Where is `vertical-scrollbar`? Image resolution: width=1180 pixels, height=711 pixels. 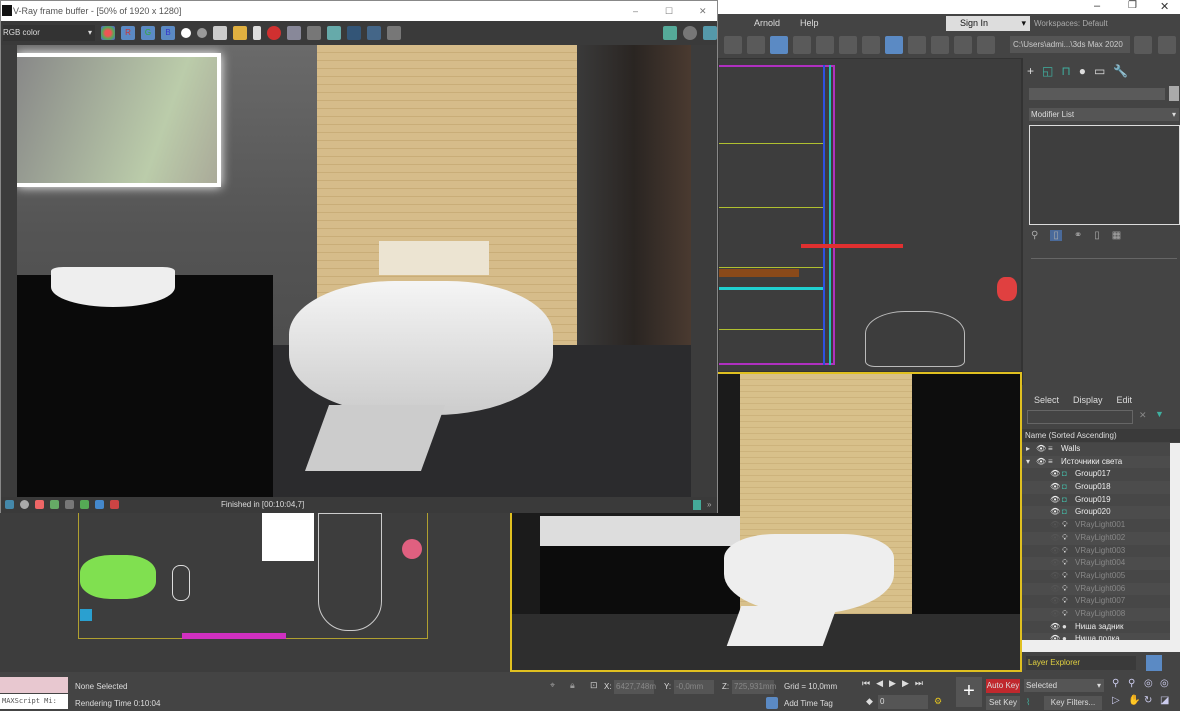 vertical-scrollbar is located at coordinates (1175, 541).